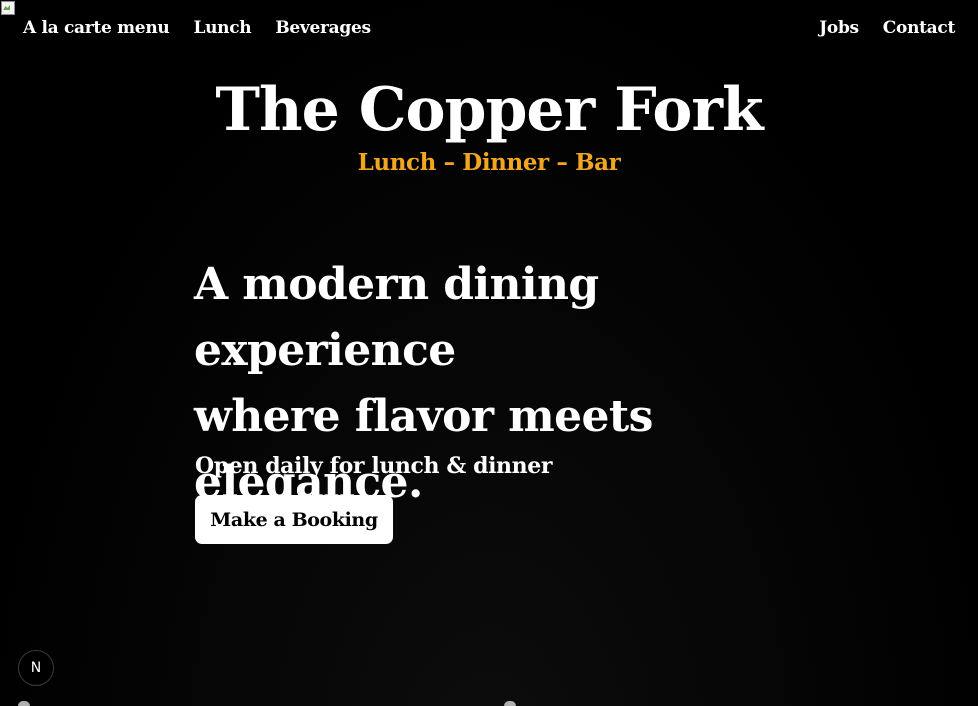  I want to click on bottom-edge-element-left, so click(24, 703).